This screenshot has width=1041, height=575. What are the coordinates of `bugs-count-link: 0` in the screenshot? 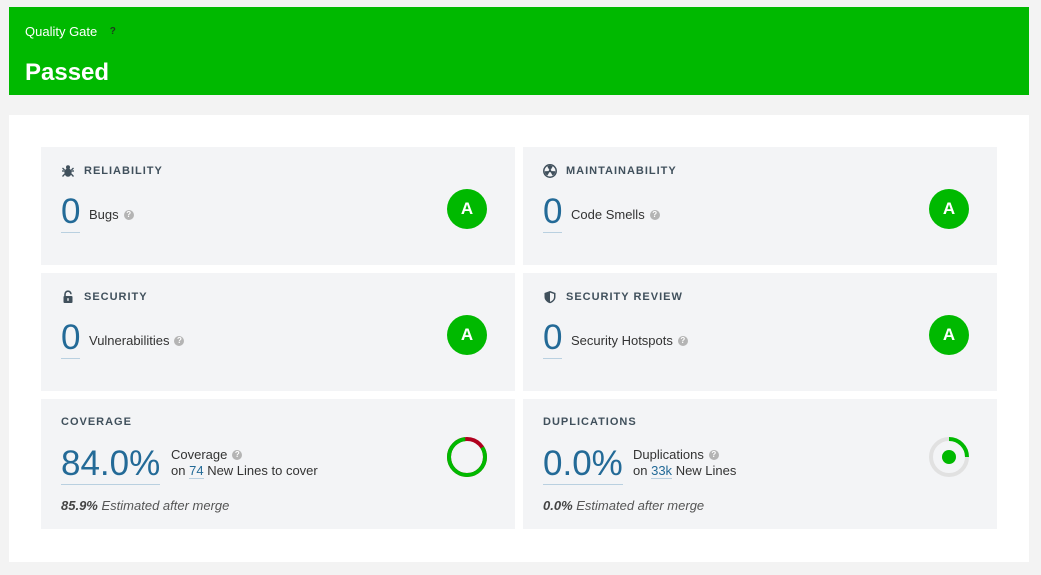 It's located at (71, 213).